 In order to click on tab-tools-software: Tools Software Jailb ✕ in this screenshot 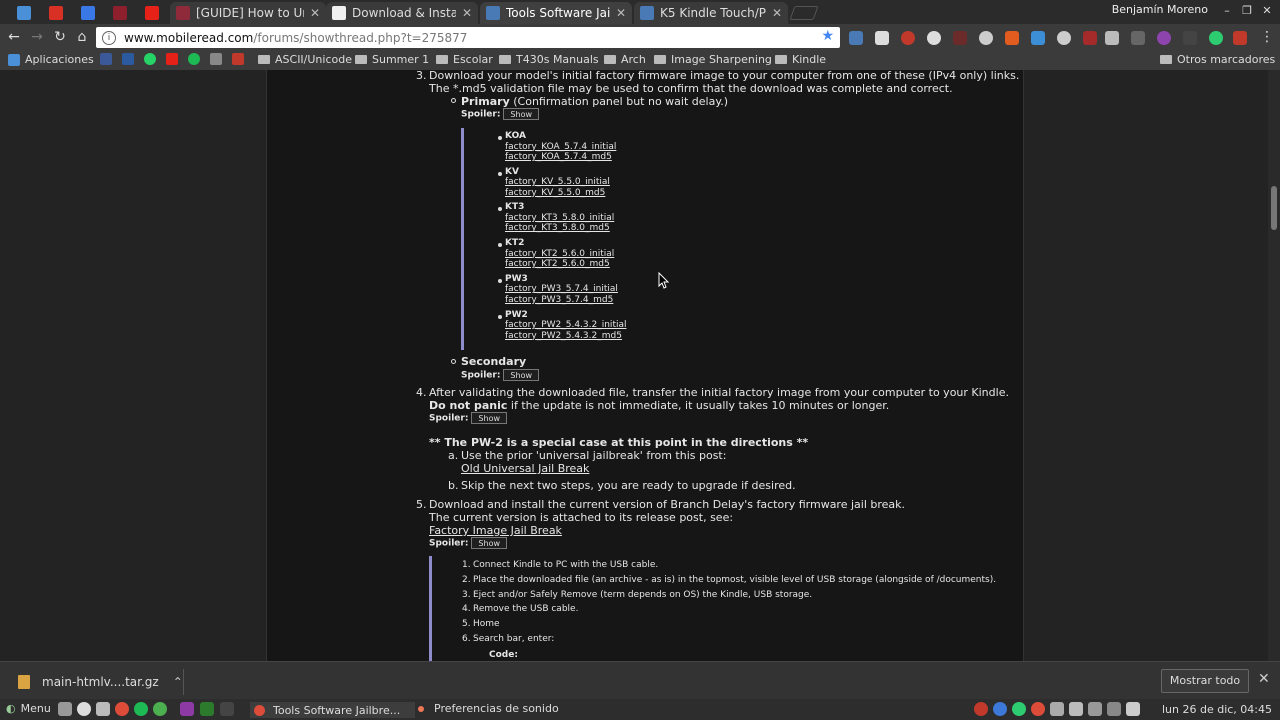, I will do `click(556, 13)`.